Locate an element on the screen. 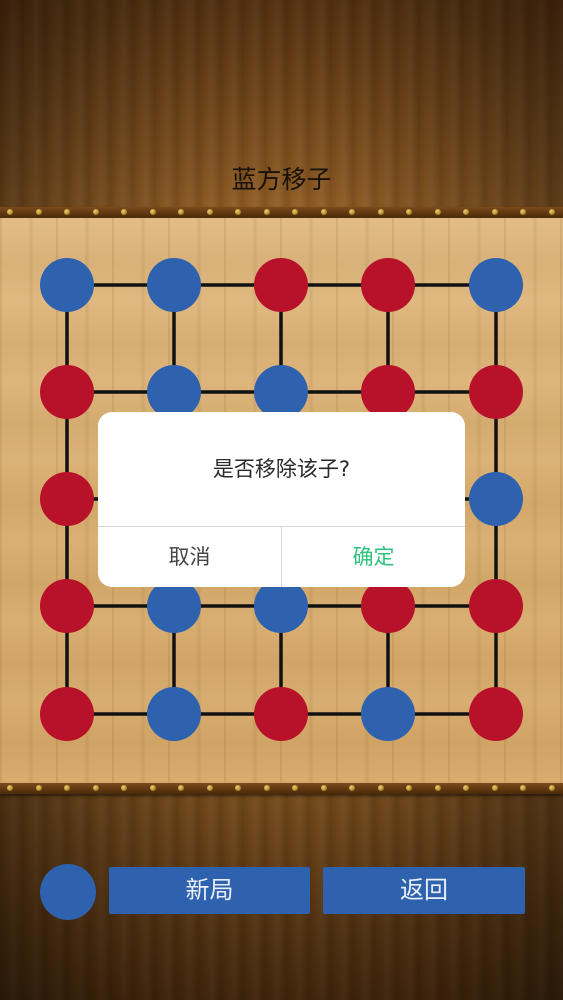 The image size is (563, 1000). cancel-button: 取消 is located at coordinates (189, 557).